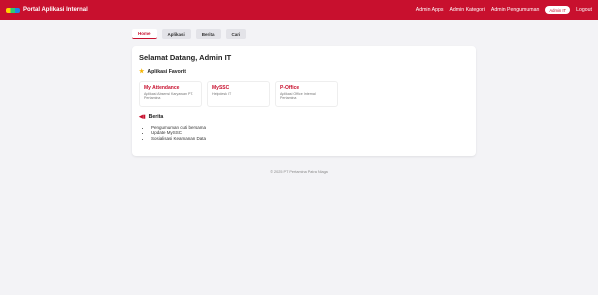 The image size is (598, 295). What do you see at coordinates (310, 138) in the screenshot?
I see `news-item: Sosialisasi Keamanan Data` at bounding box center [310, 138].